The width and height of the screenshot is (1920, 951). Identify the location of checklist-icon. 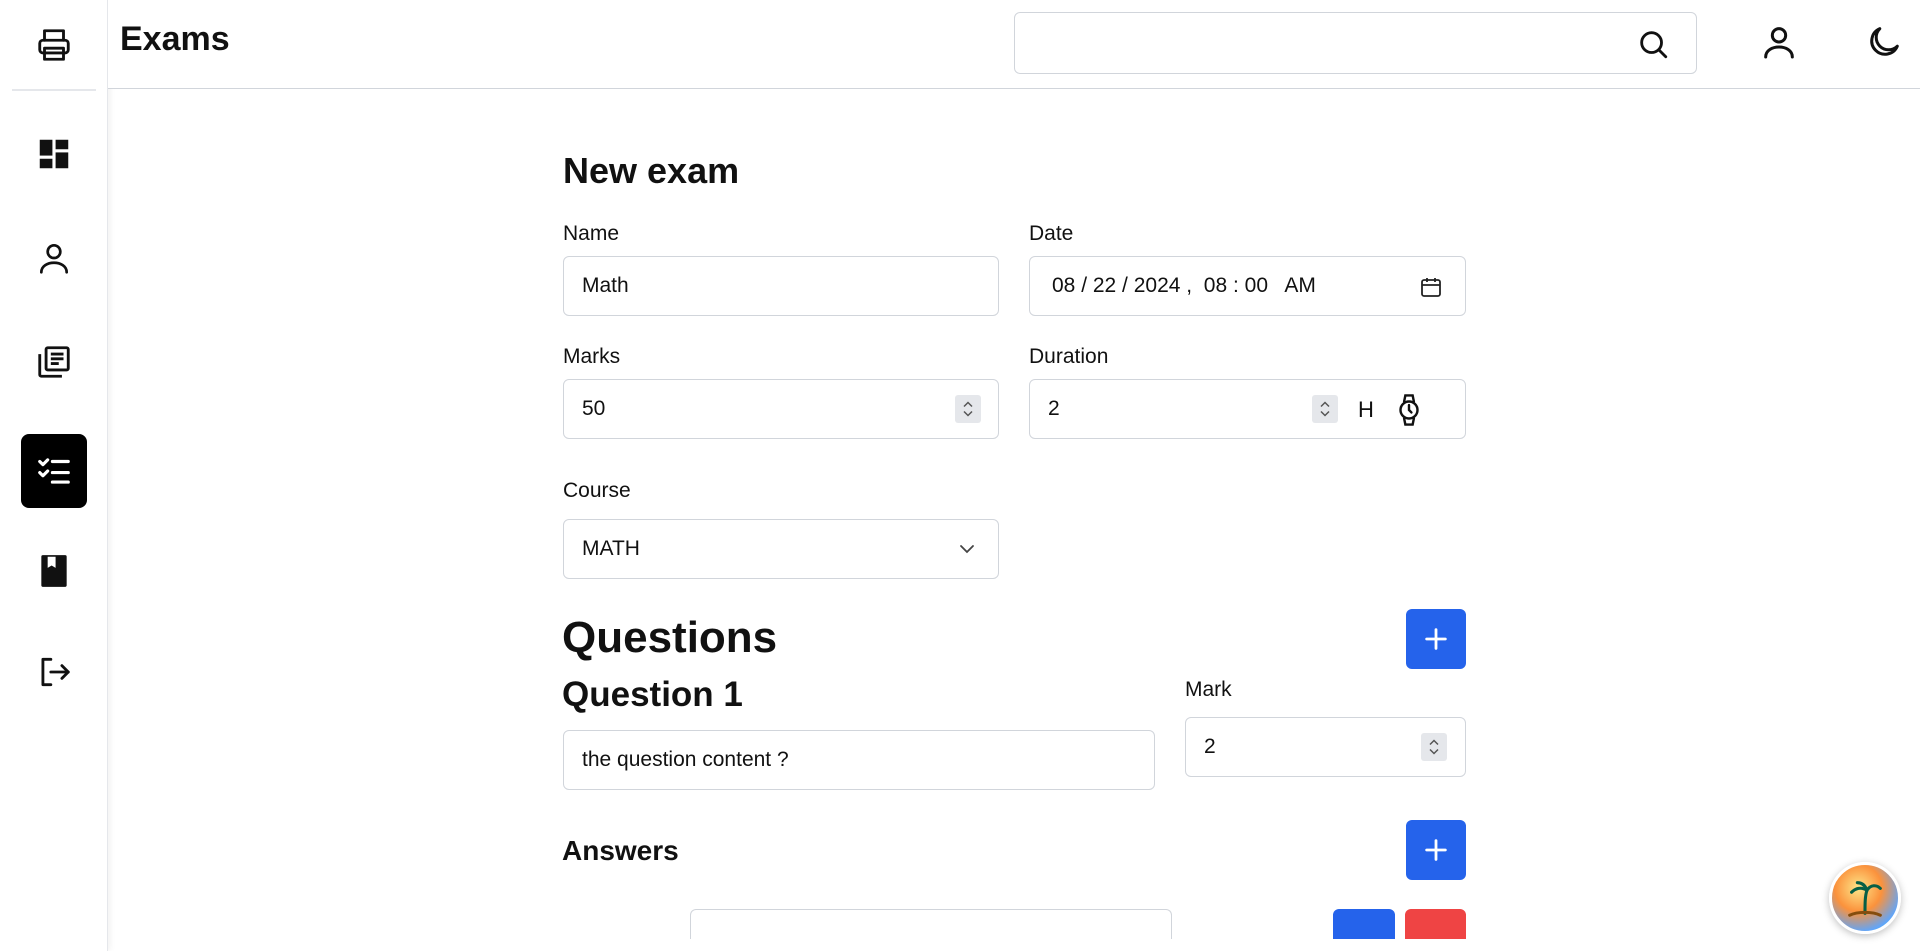
(54, 471).